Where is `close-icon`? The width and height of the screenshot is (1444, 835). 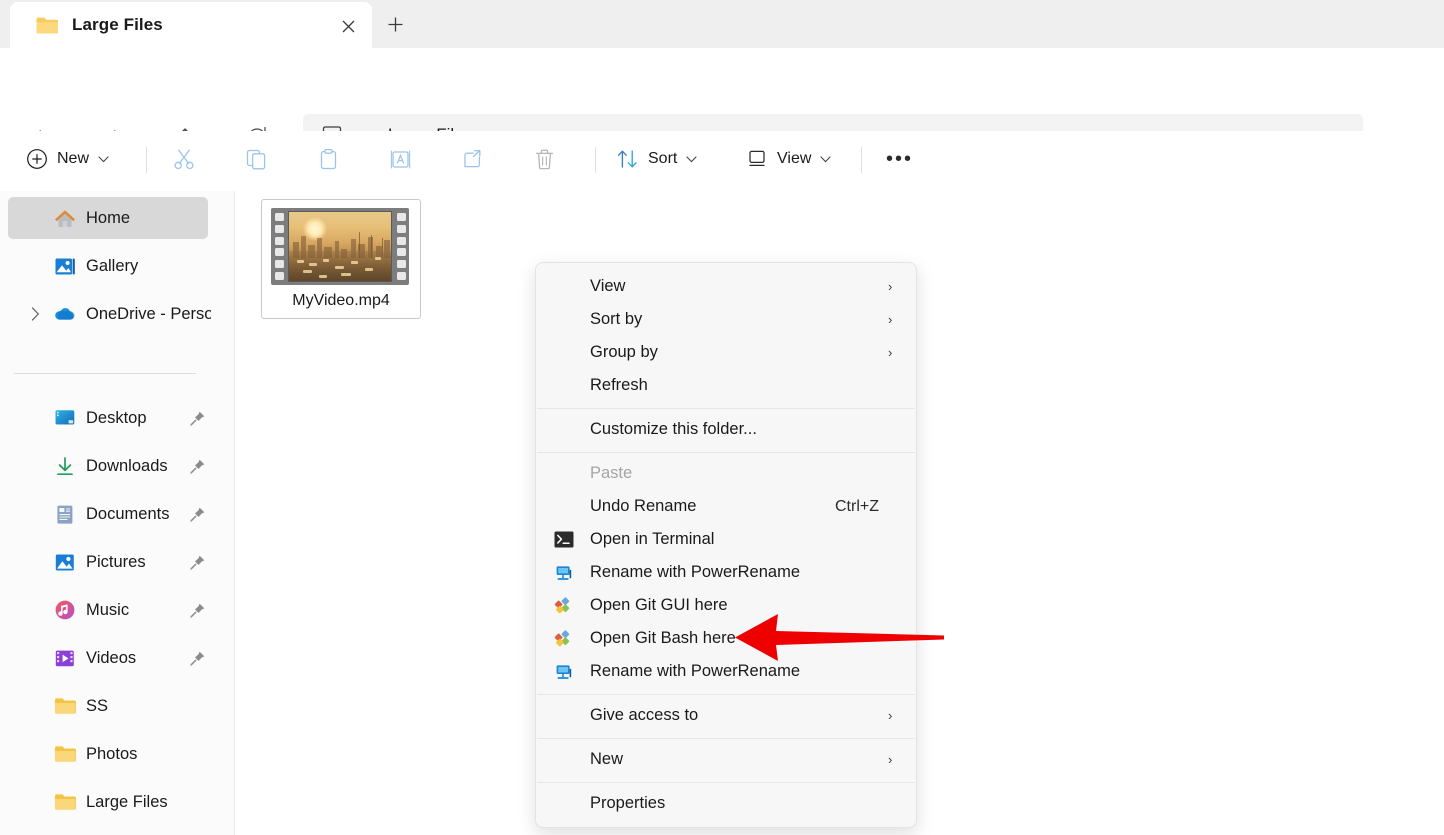 close-icon is located at coordinates (348, 26).